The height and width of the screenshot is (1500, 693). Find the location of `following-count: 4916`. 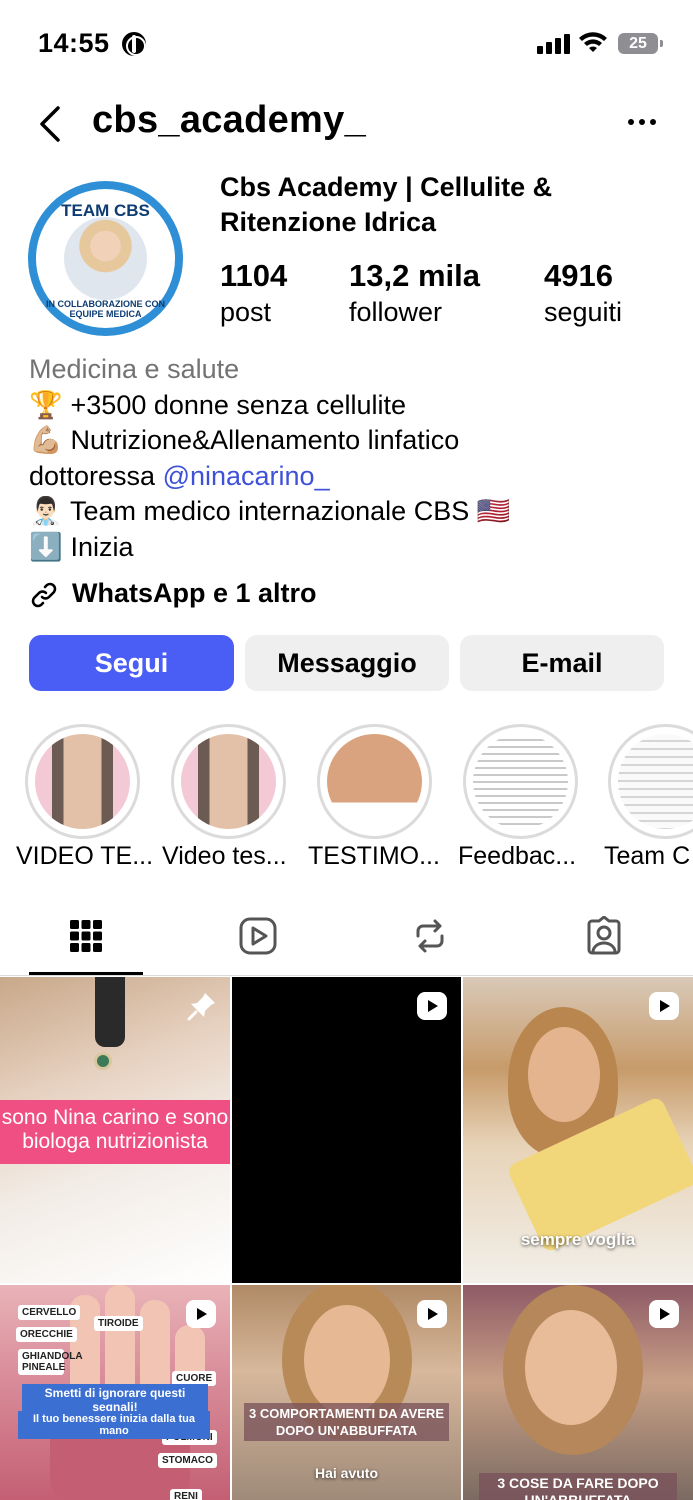

following-count: 4916 is located at coordinates (578, 275).